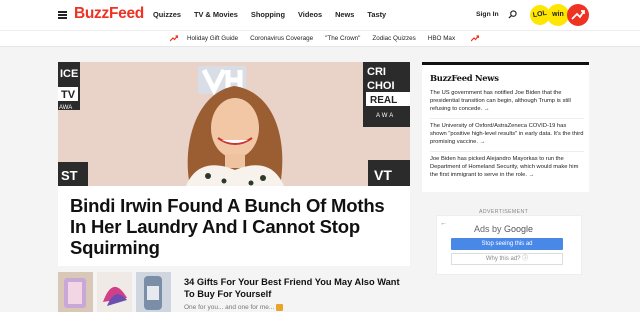 Image resolution: width=640 pixels, height=312 pixels. I want to click on google-brand-text: Google, so click(519, 229).